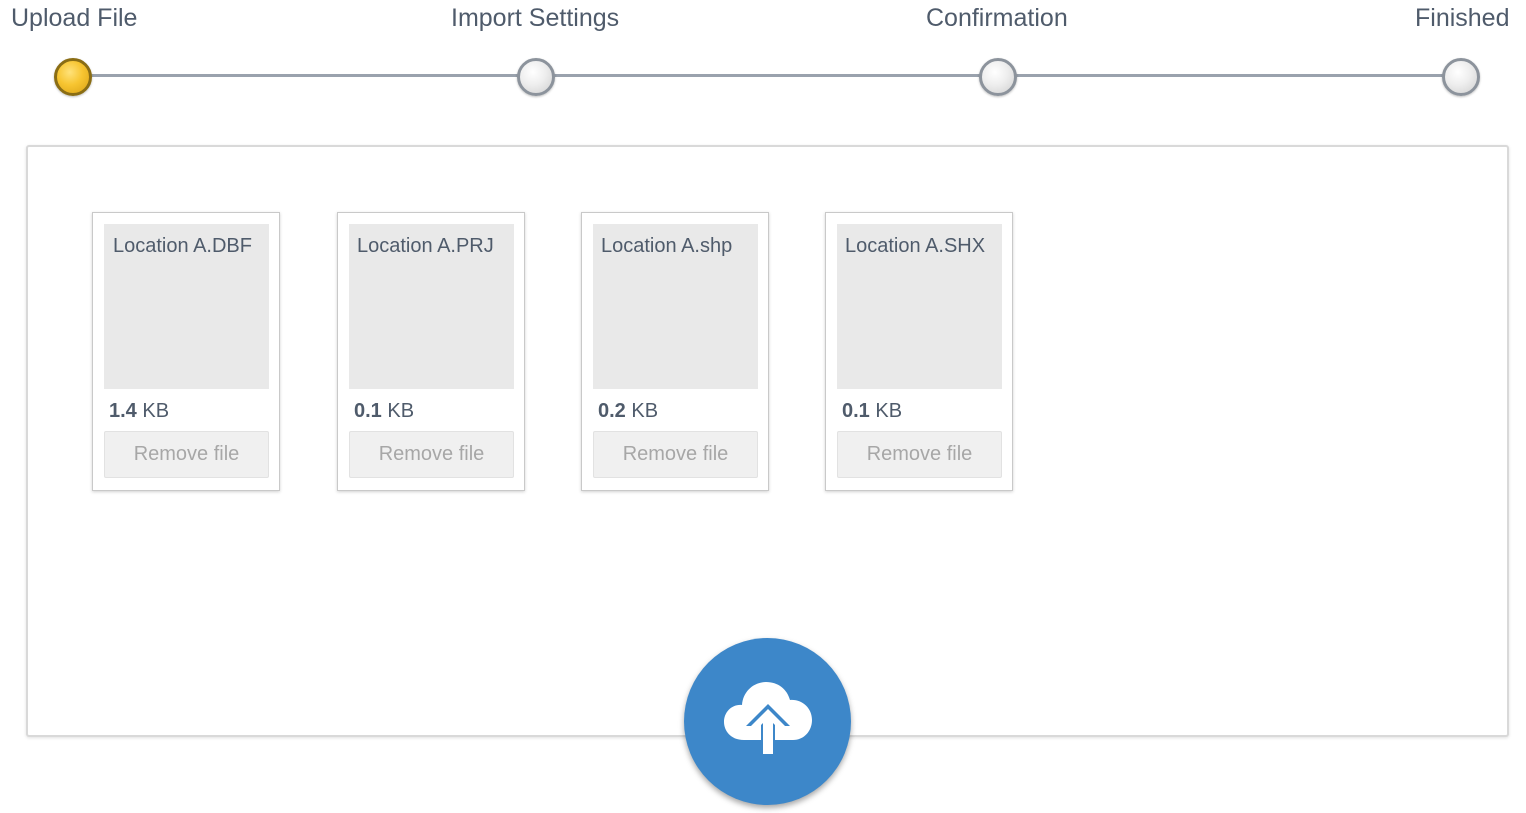 This screenshot has height=813, width=1526. I want to click on step-label-confirmation: Confirmation, so click(997, 18).